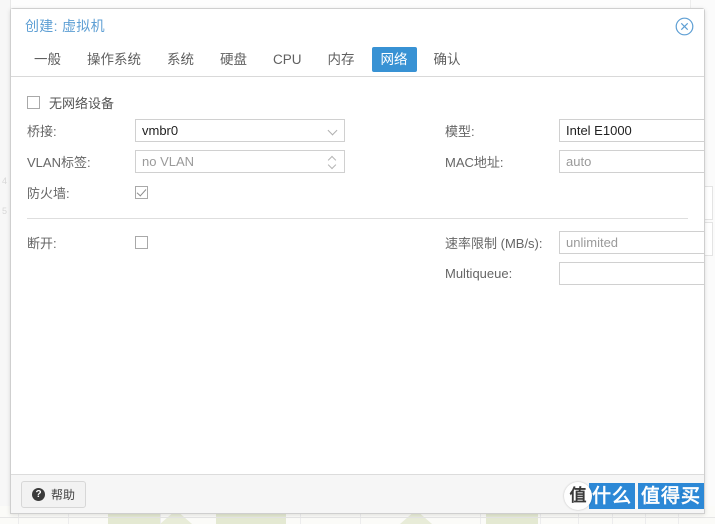 This screenshot has height=524, width=715. Describe the element at coordinates (141, 192) in the screenshot. I see `firewall-checkbox` at that location.